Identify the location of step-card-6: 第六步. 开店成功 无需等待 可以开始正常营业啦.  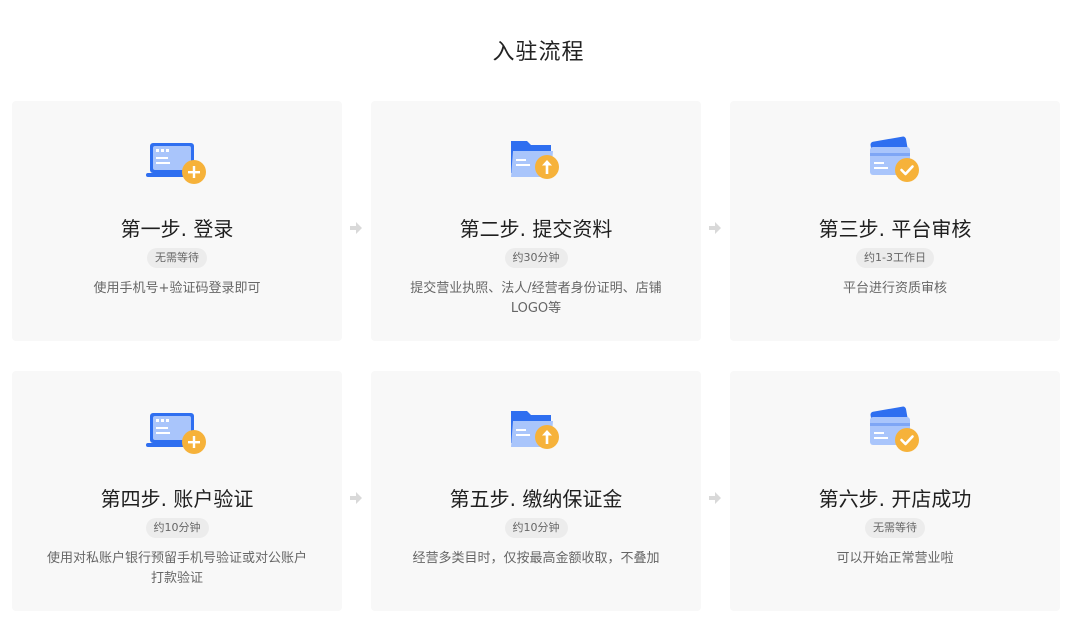
(895, 491).